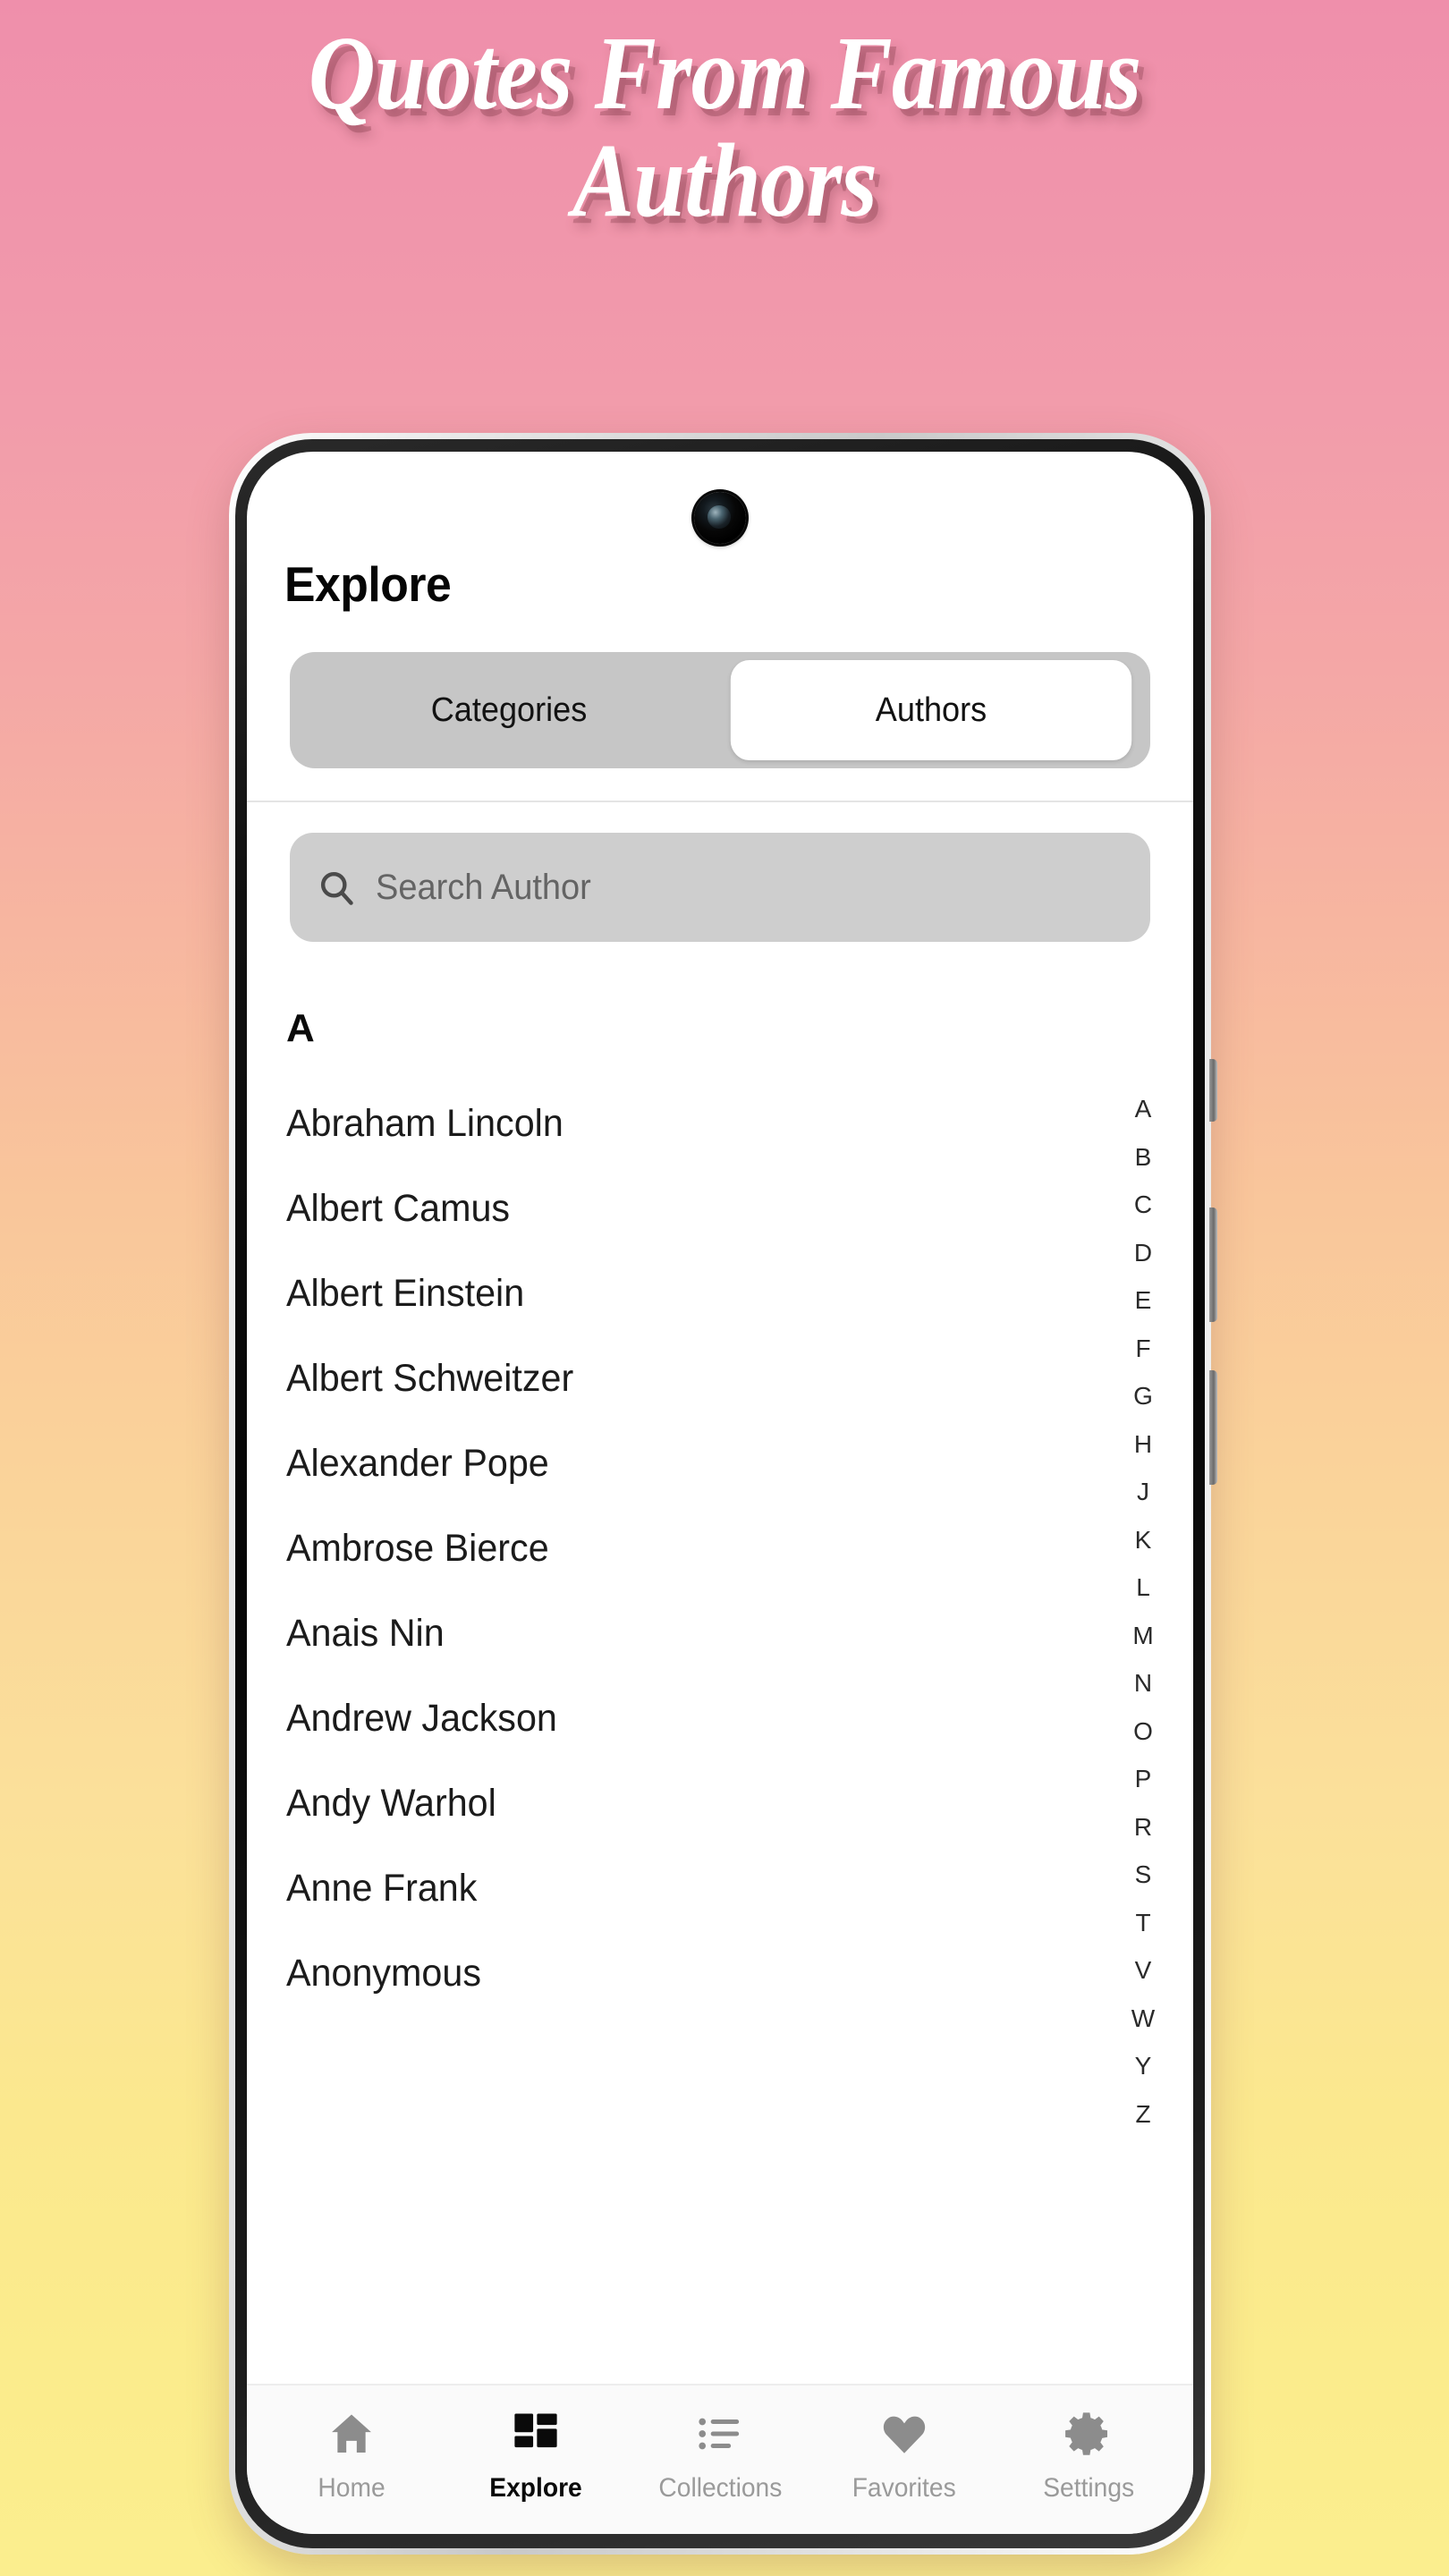  What do you see at coordinates (720, 2488) in the screenshot?
I see `nav-label: Collections` at bounding box center [720, 2488].